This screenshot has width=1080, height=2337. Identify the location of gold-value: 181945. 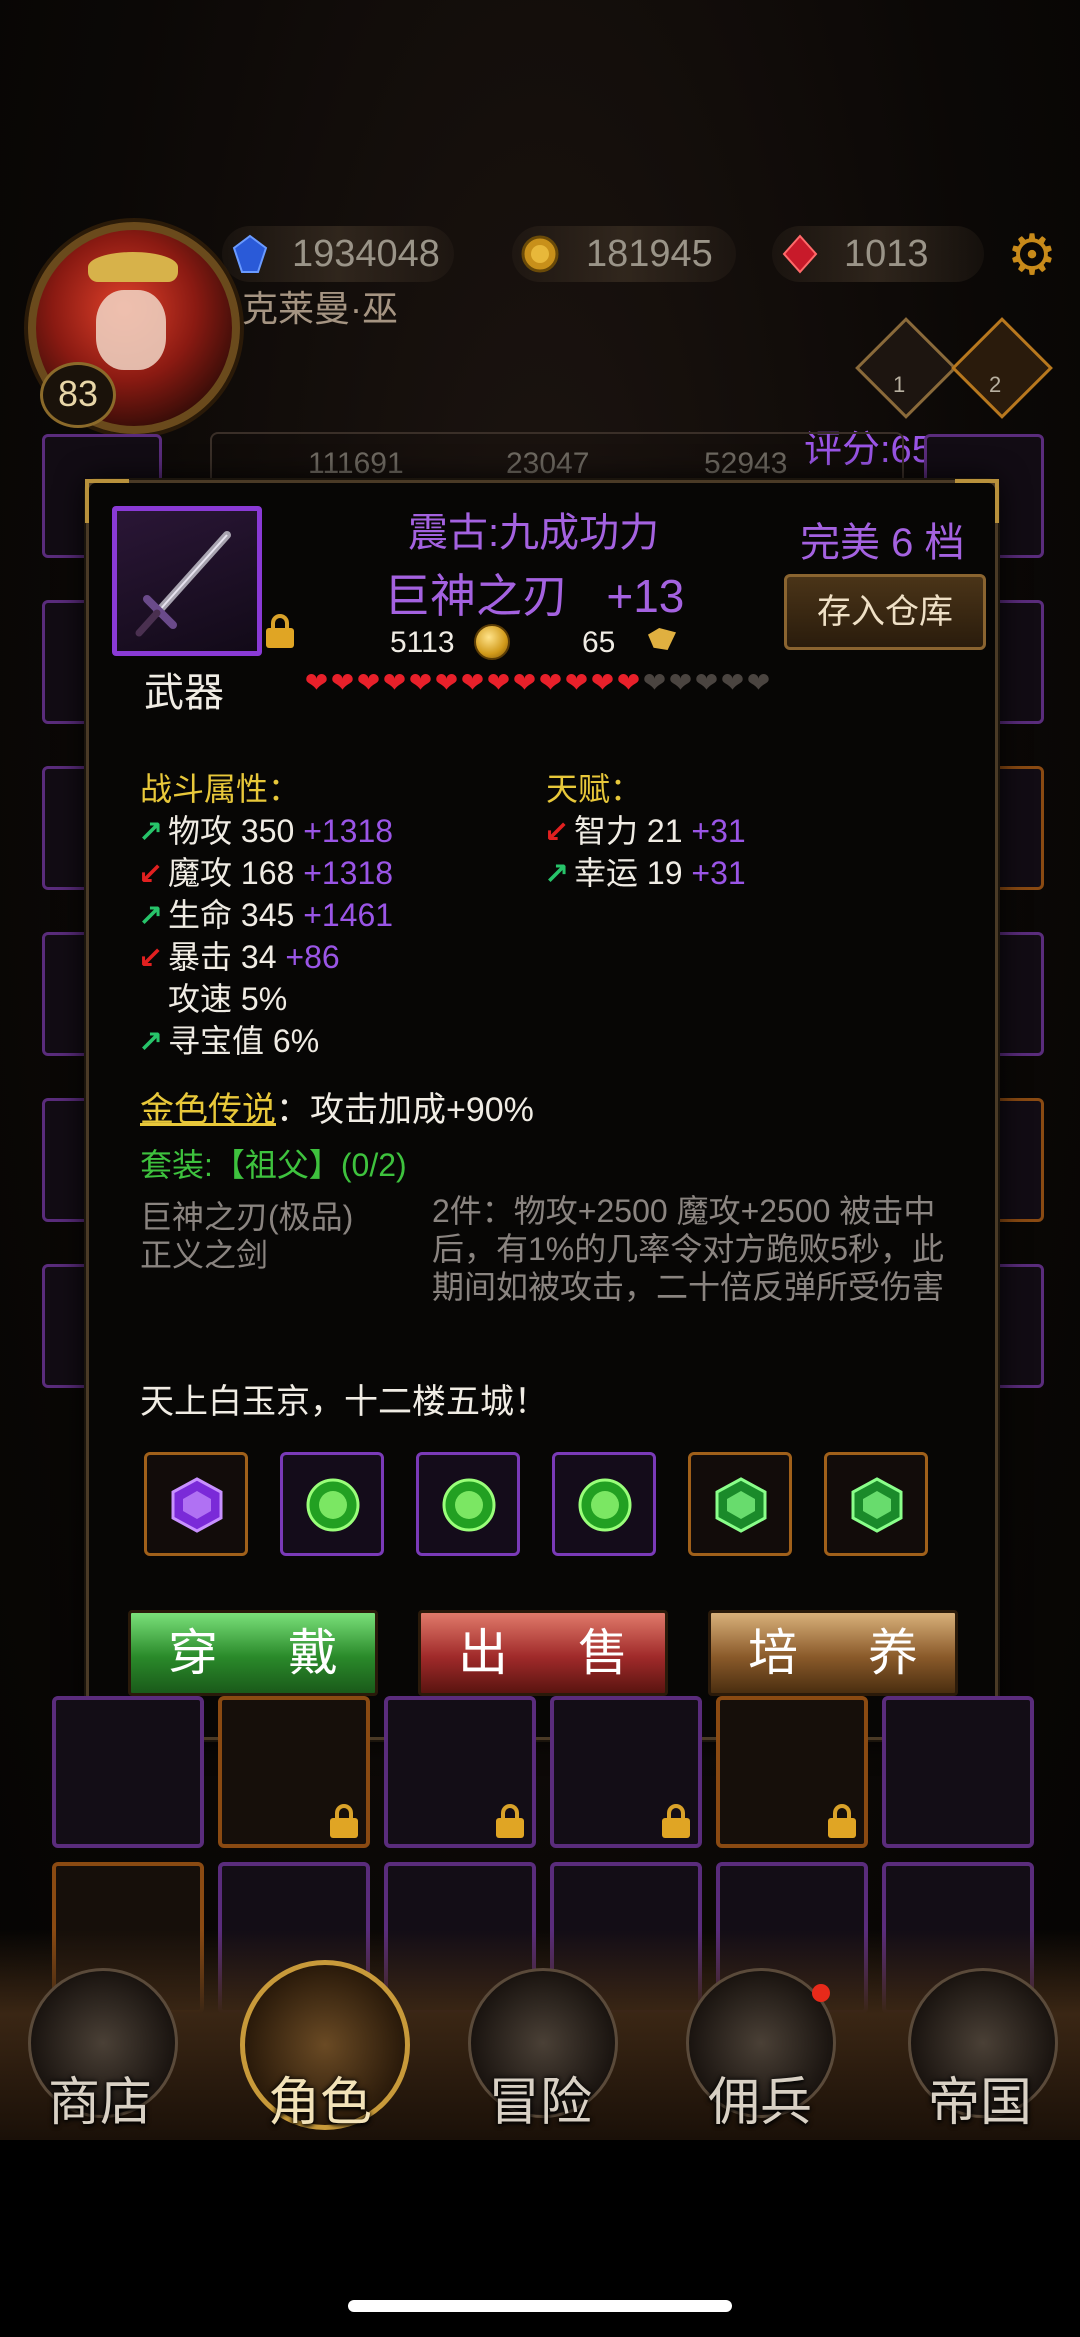
(649, 254).